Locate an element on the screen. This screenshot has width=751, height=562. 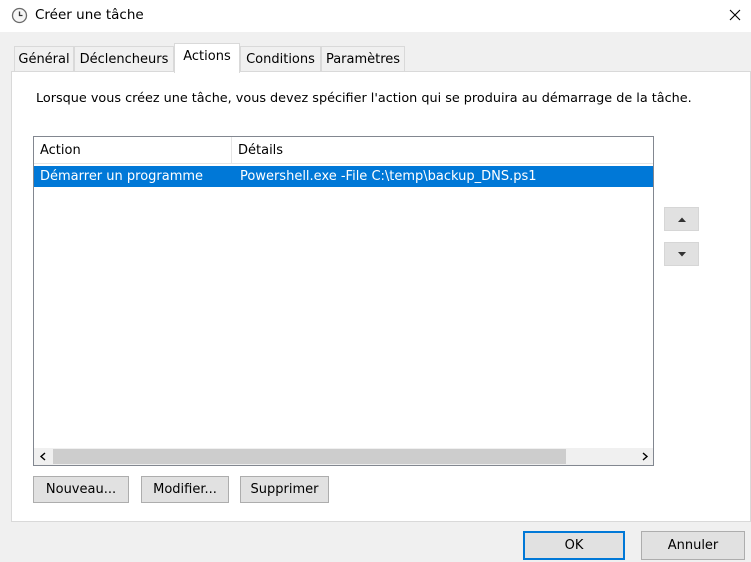
scroll-left-button is located at coordinates (42, 456).